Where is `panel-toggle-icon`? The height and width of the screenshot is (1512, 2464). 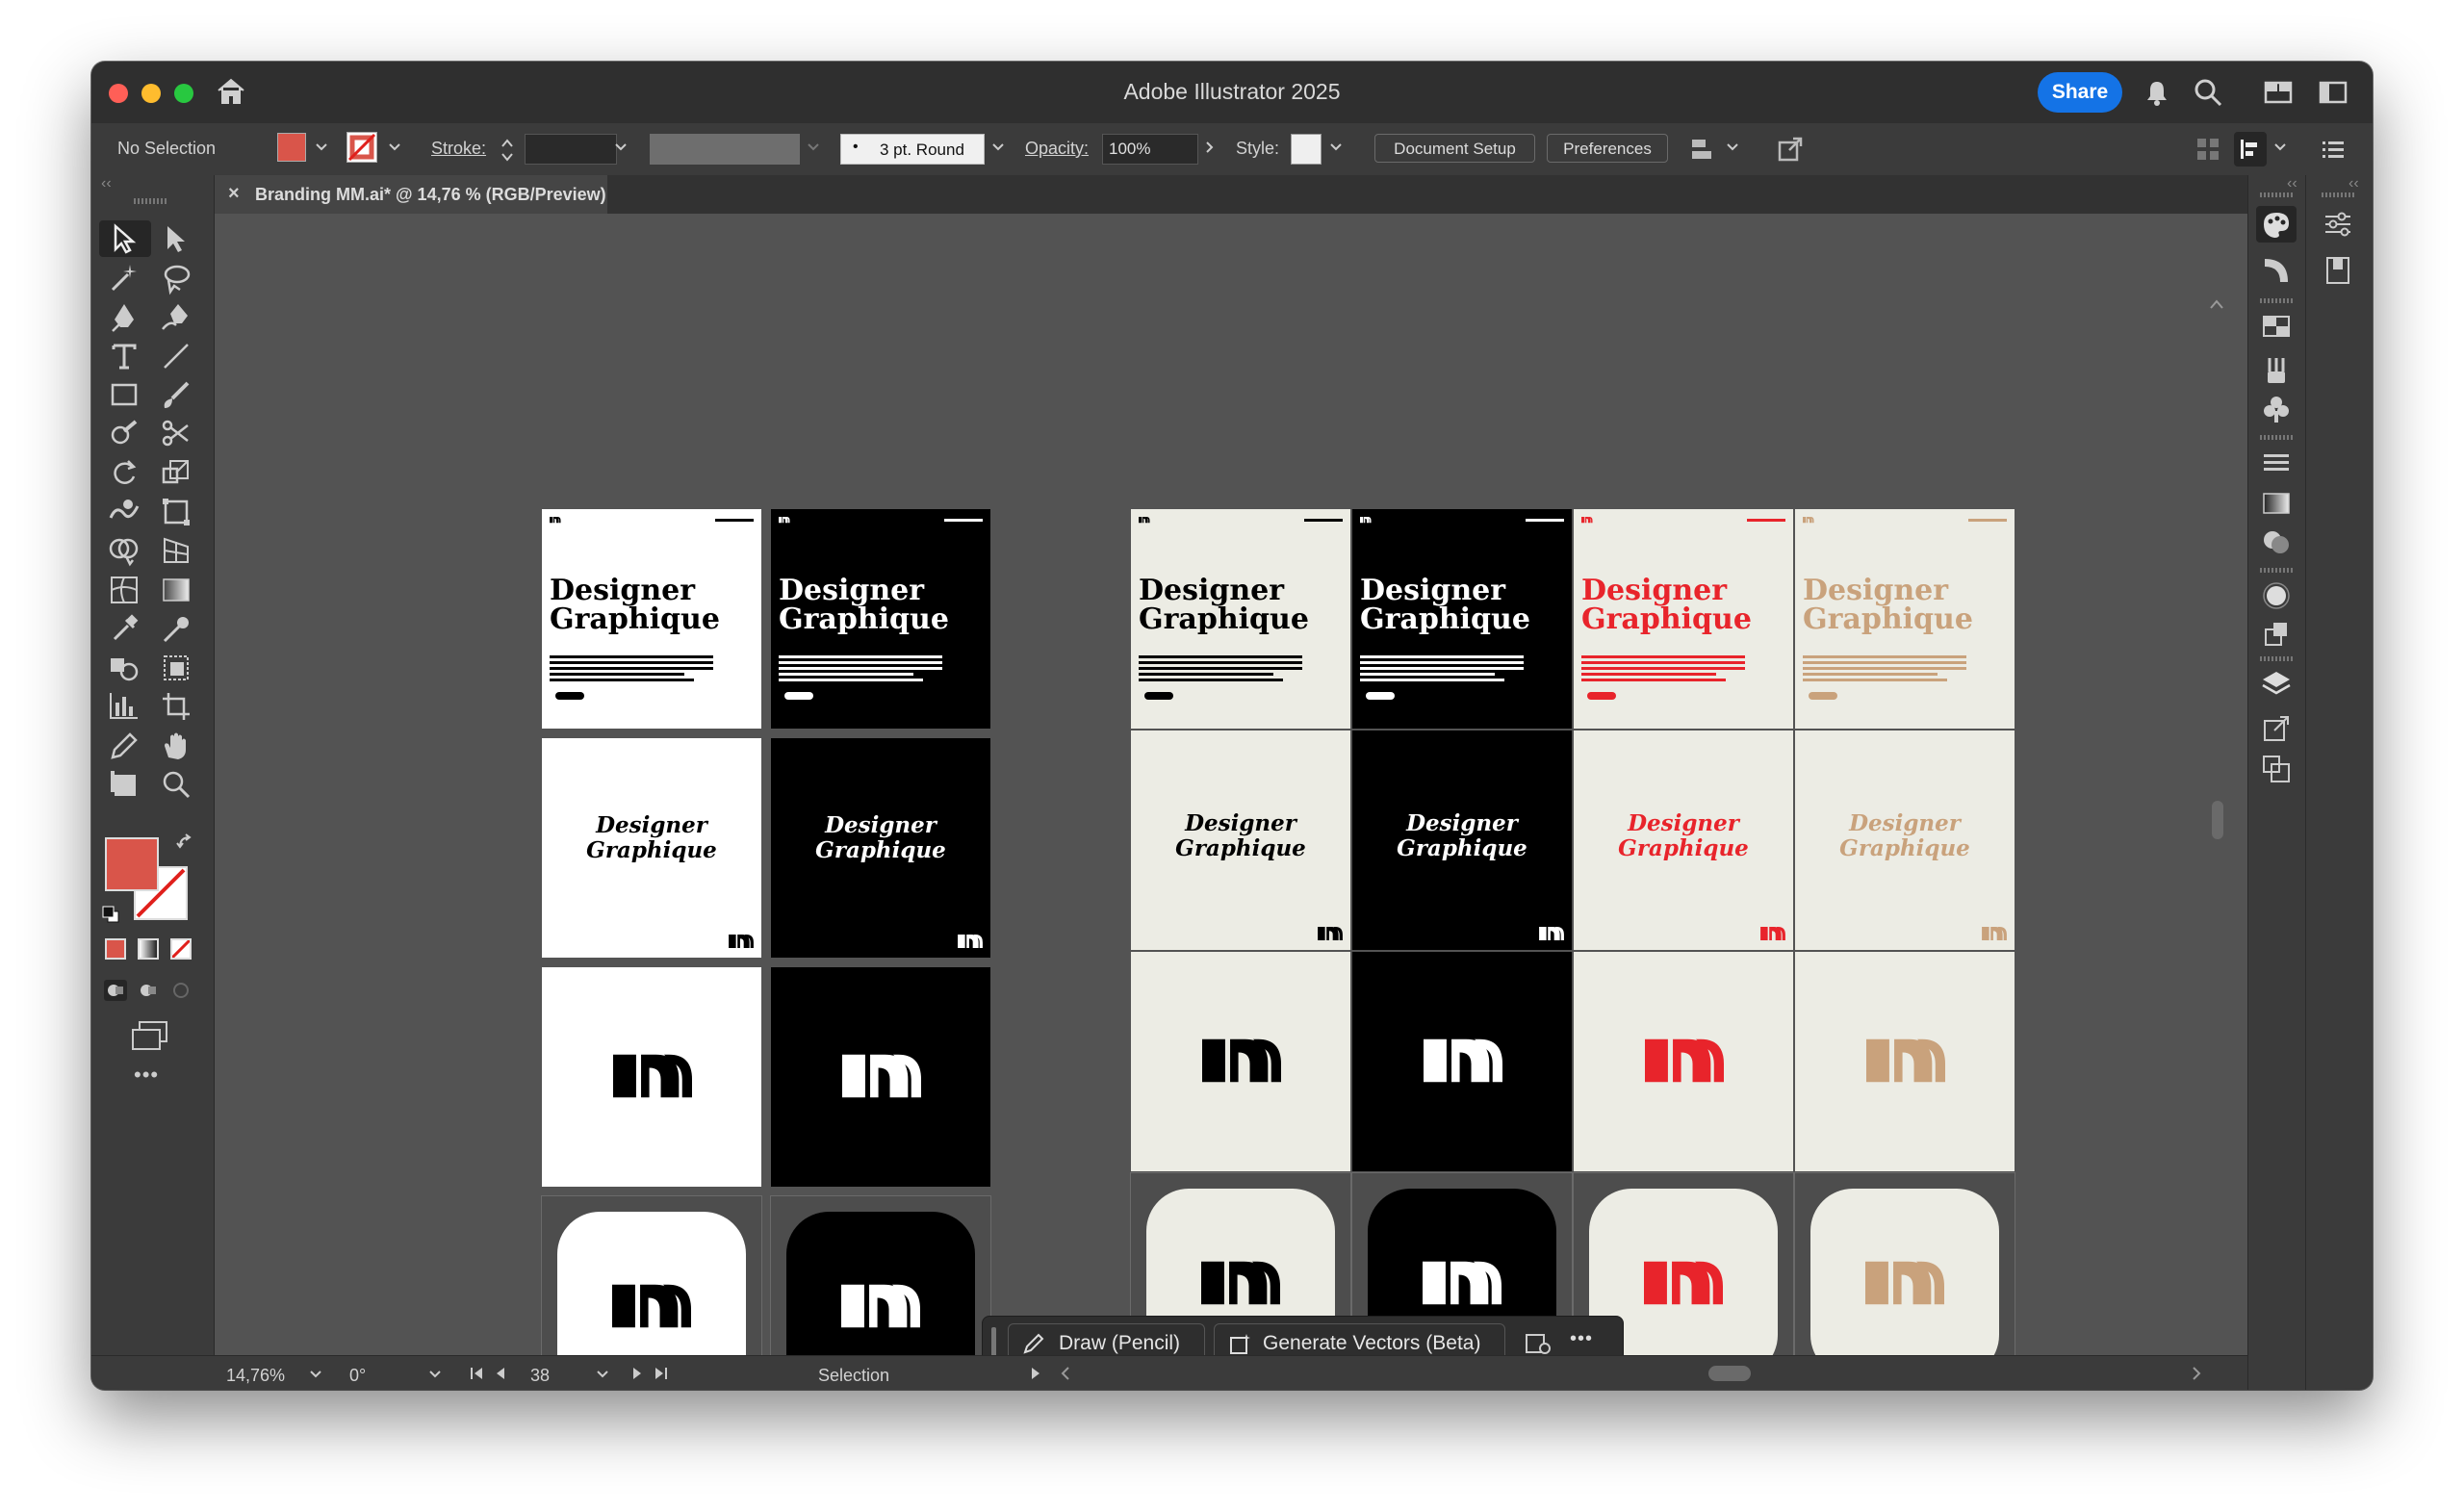 panel-toggle-icon is located at coordinates (2333, 92).